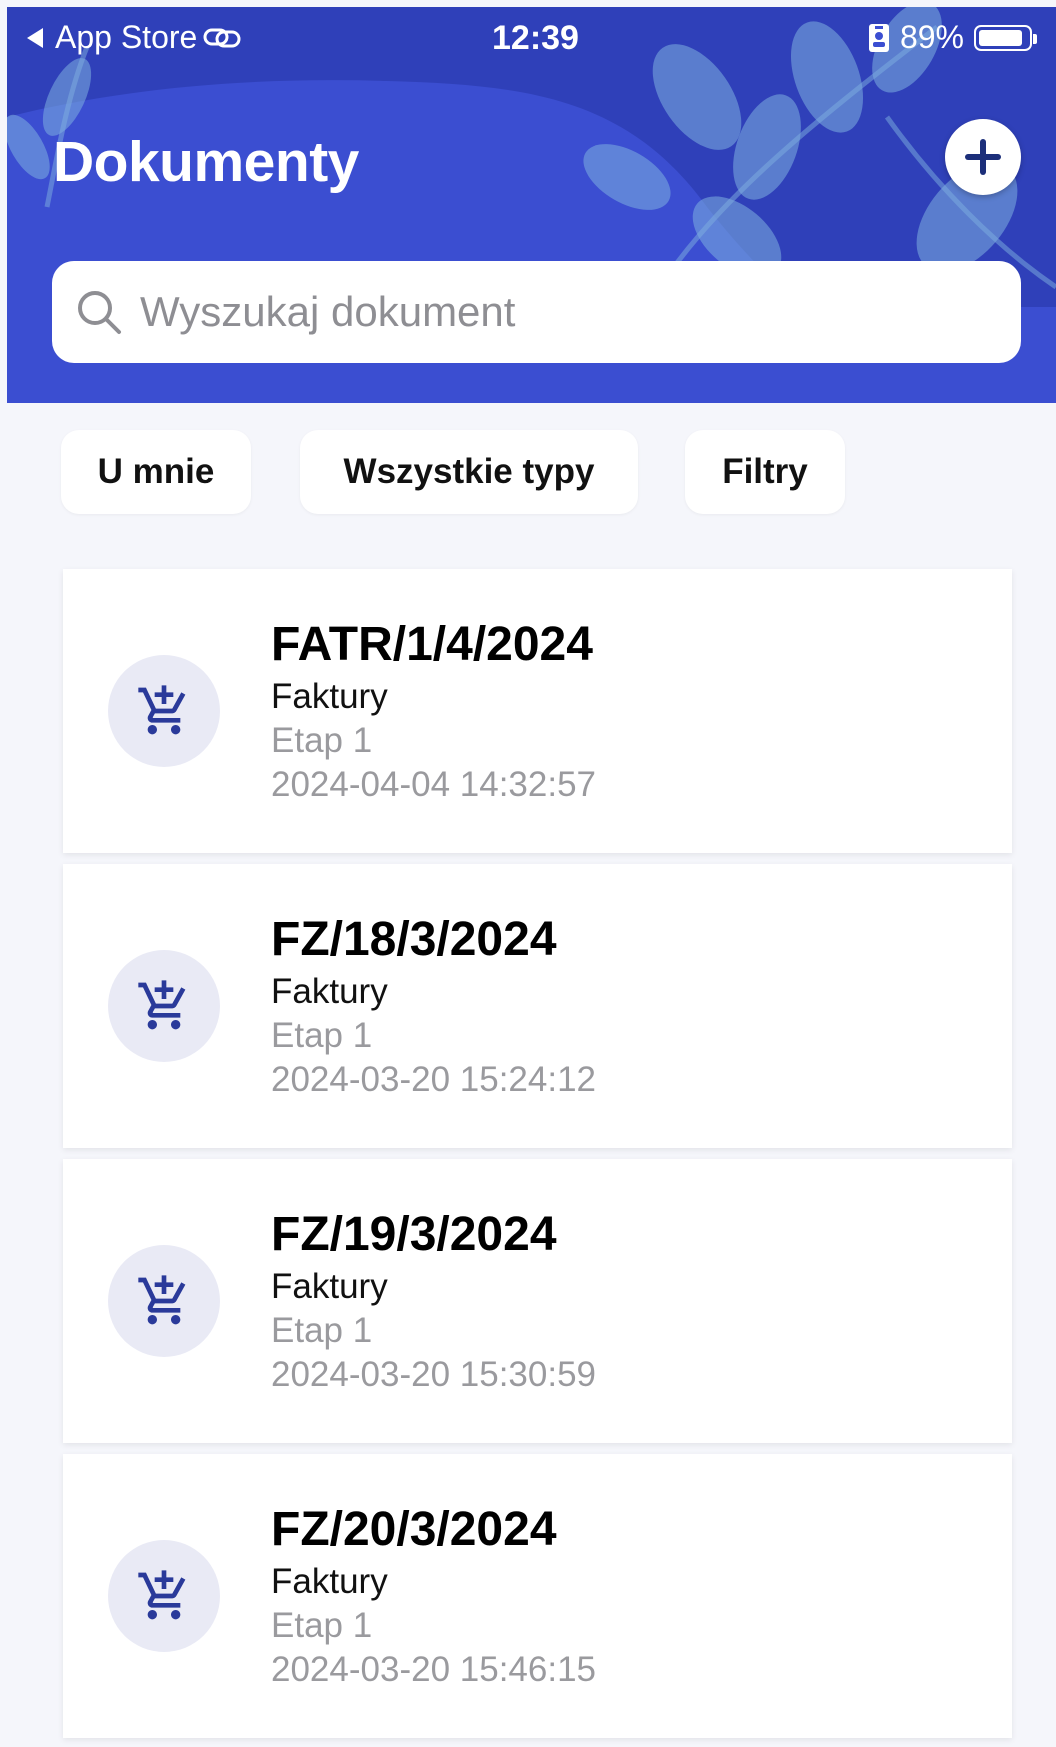 This screenshot has height=1747, width=1056. I want to click on back-label: App Store, so click(126, 37).